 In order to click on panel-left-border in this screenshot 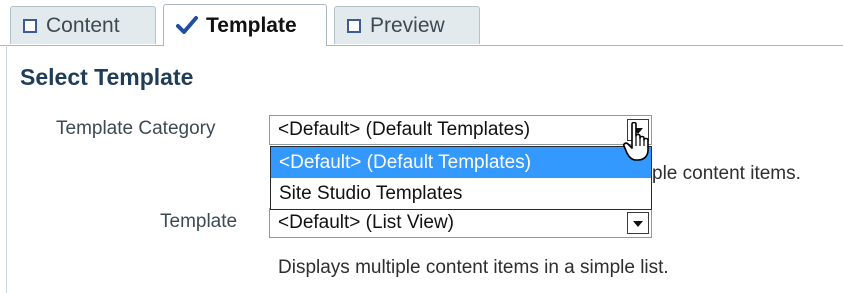, I will do `click(6, 169)`.